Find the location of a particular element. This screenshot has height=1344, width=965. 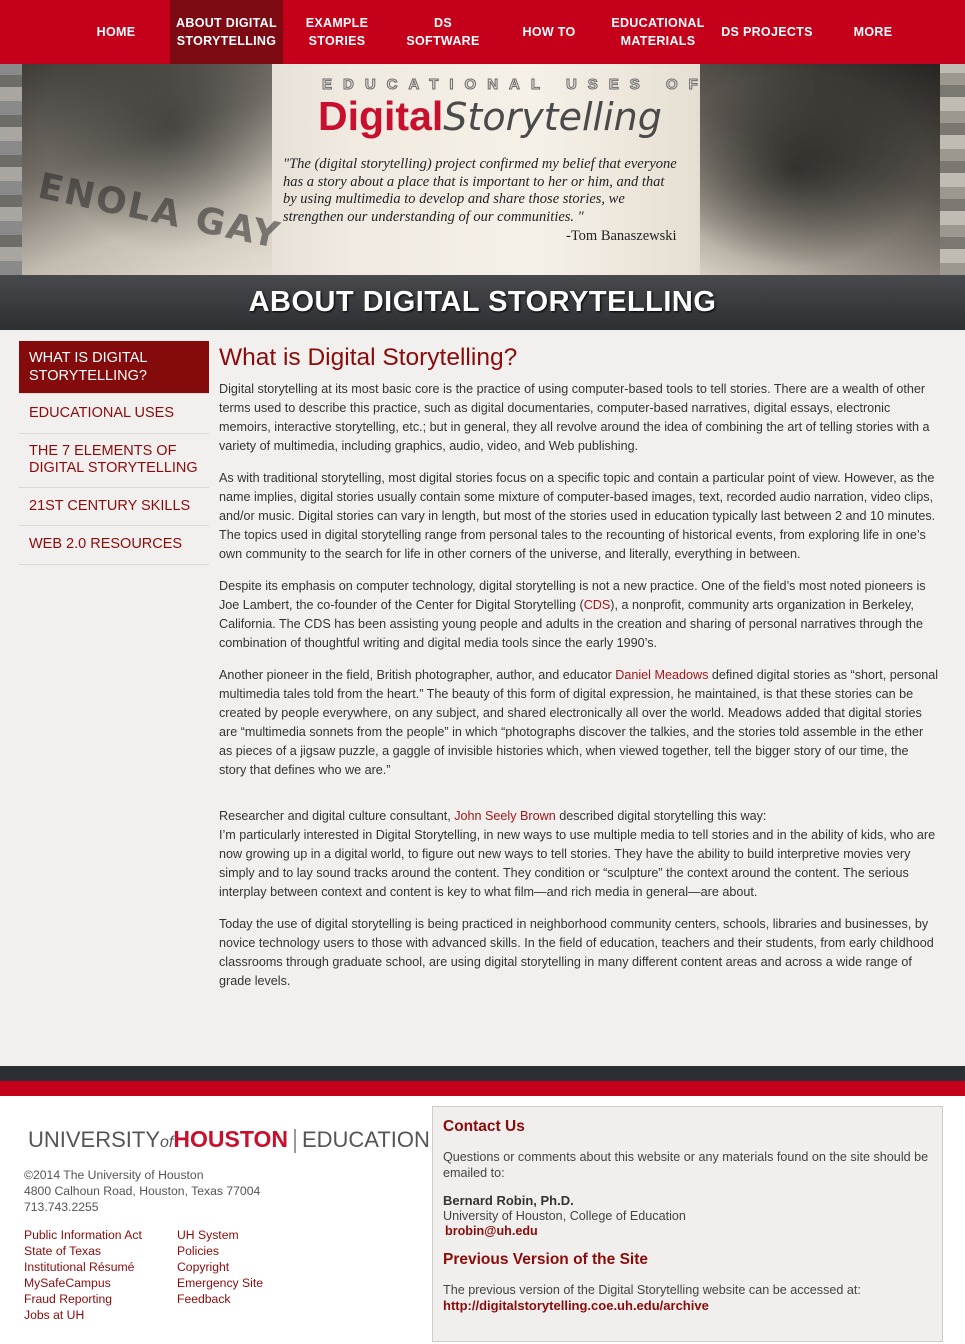

nav-educational-materials: EDUCATIONAL MATERIALS is located at coordinates (658, 32).